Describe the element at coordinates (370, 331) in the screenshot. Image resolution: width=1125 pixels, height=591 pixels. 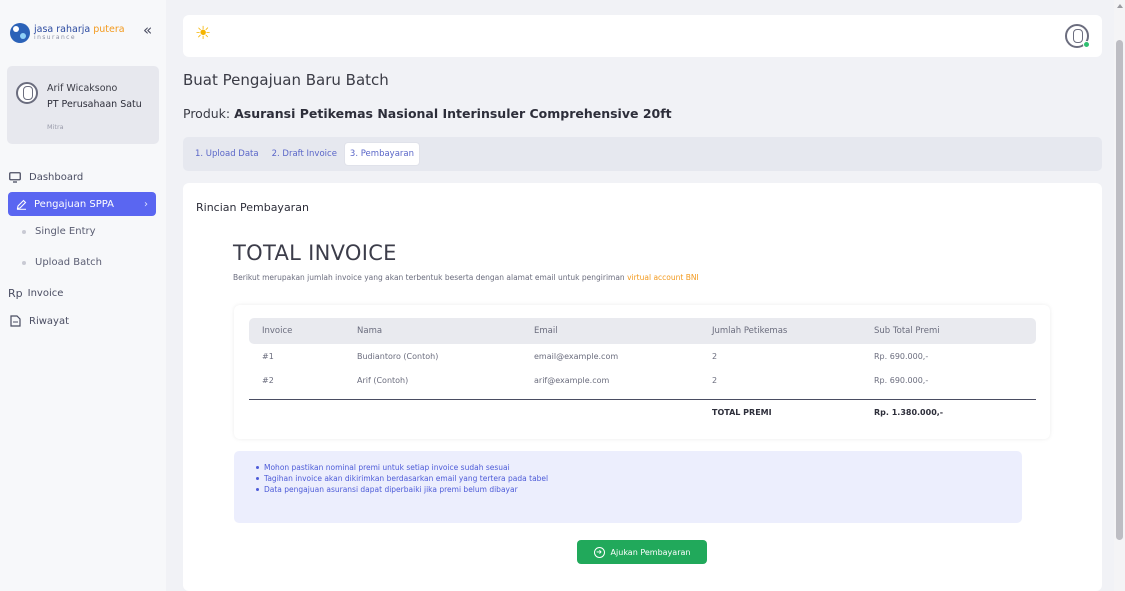
I see `column-header-nama: Nama` at that location.